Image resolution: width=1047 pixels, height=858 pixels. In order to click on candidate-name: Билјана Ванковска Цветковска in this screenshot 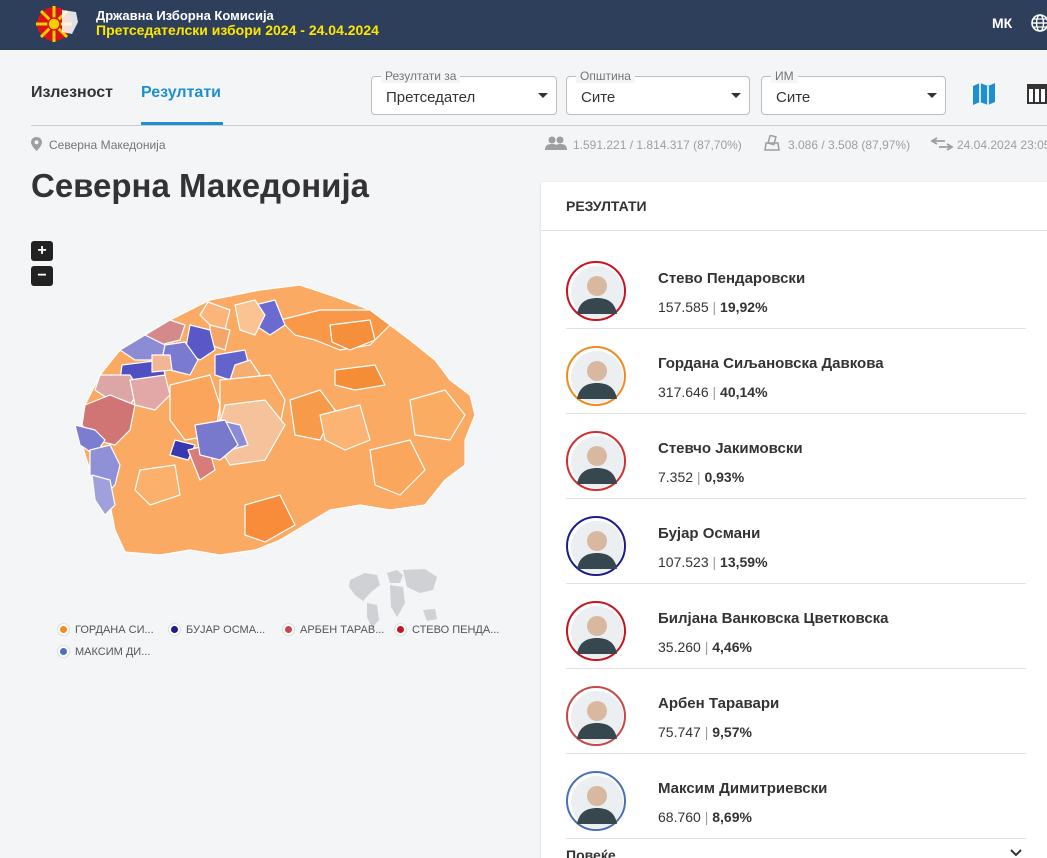, I will do `click(773, 618)`.